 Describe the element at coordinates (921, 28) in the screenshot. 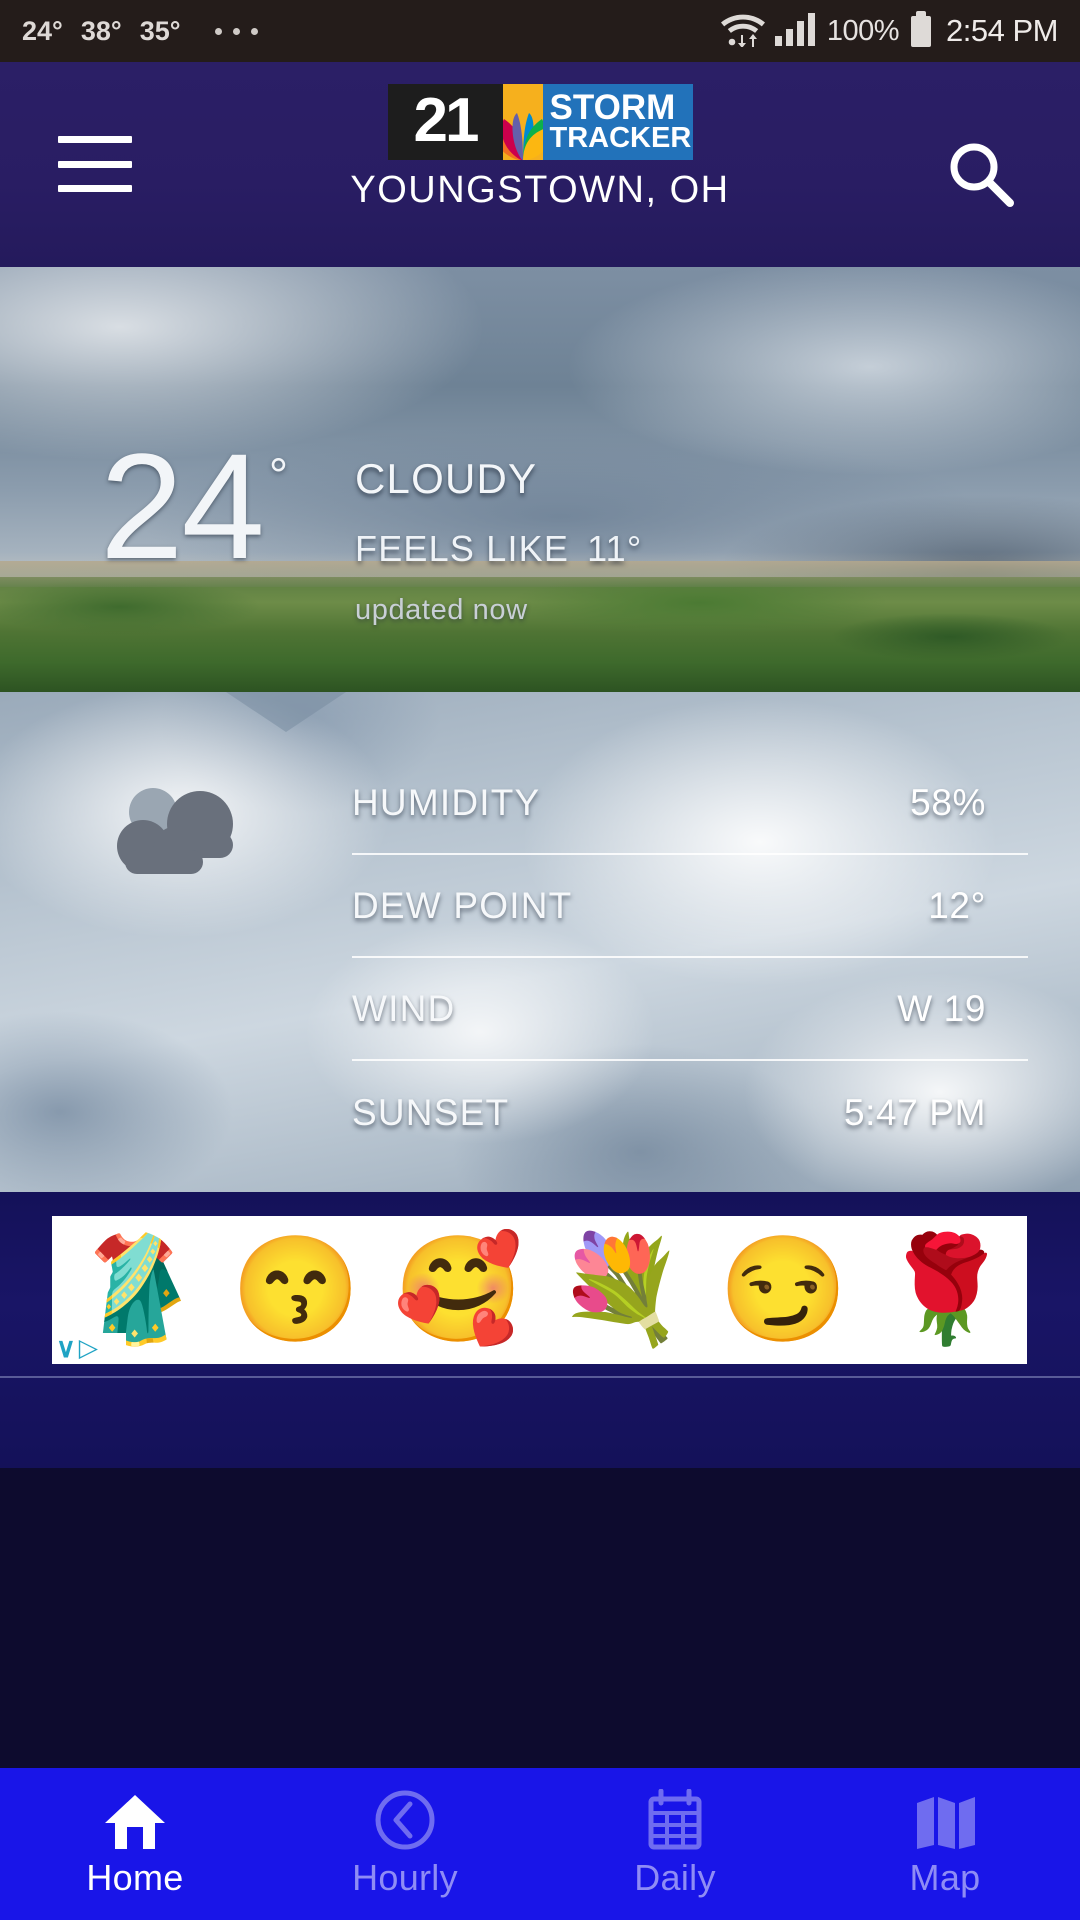

I see `battery-full-icon` at that location.